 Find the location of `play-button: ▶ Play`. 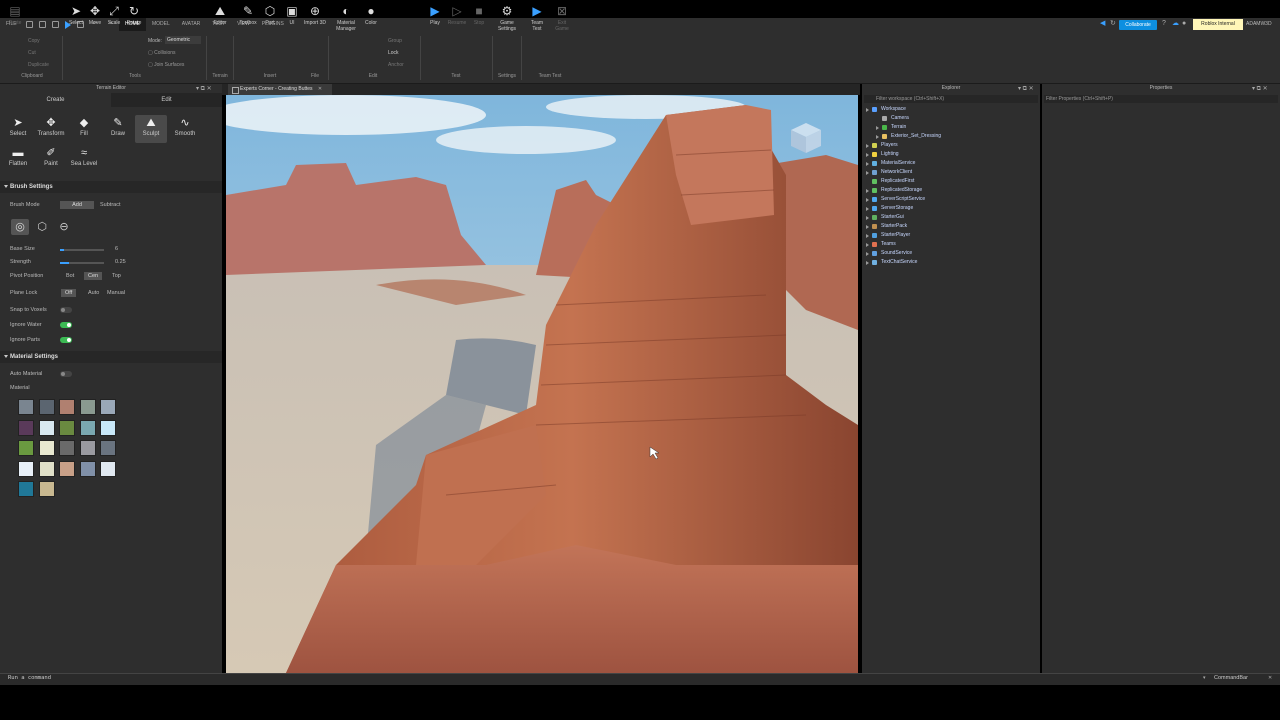

play-button: ▶ Play is located at coordinates (435, 15).